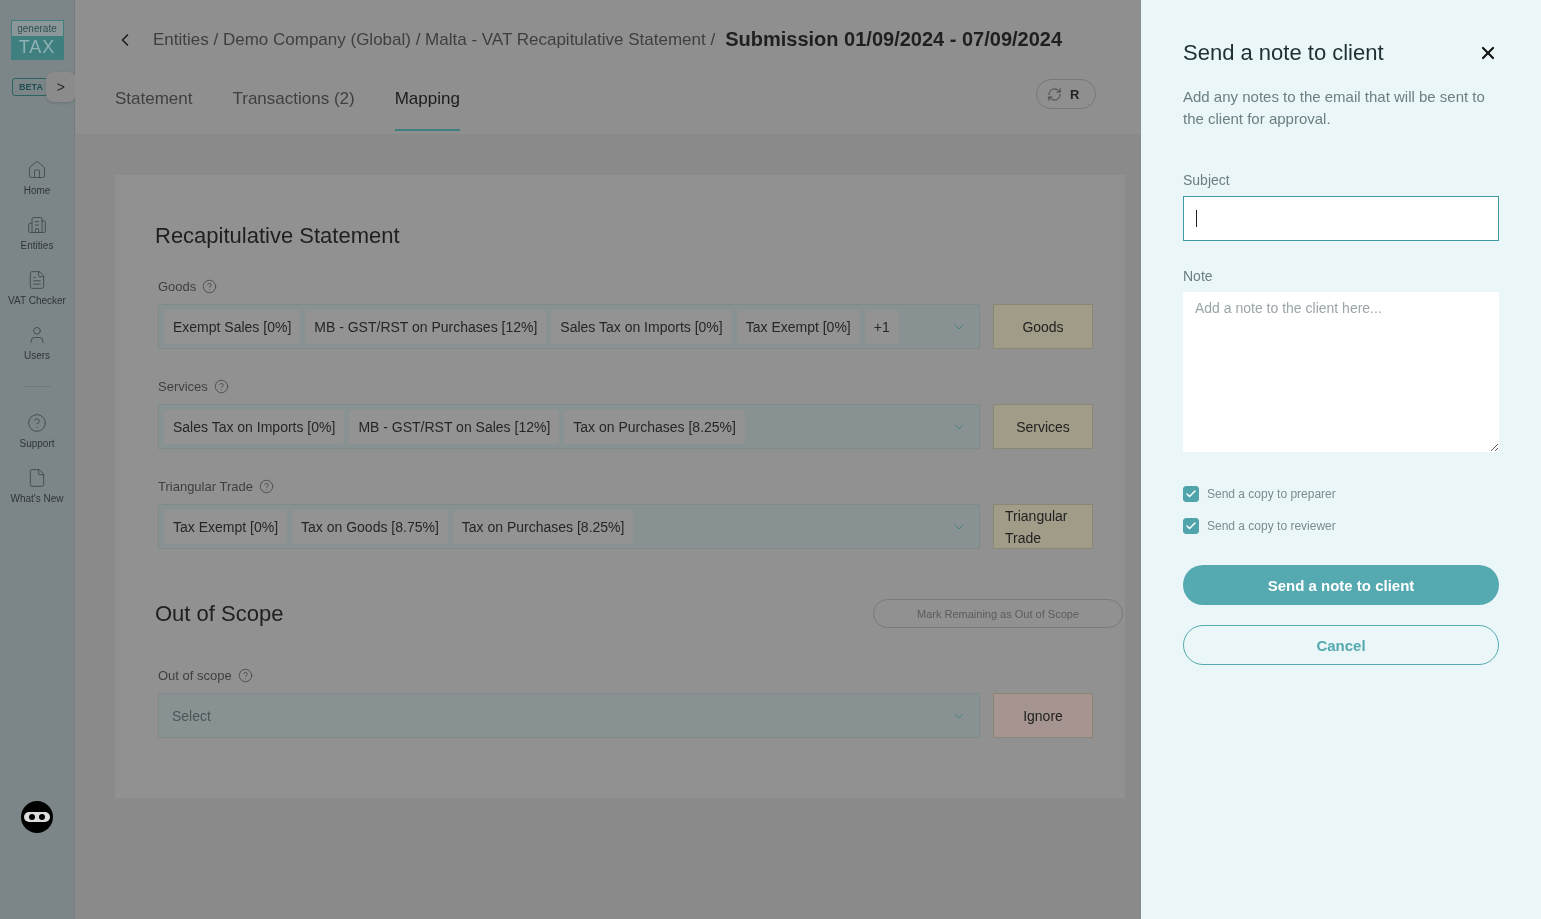 The image size is (1541, 919). I want to click on category-button: Goods, so click(1043, 326).